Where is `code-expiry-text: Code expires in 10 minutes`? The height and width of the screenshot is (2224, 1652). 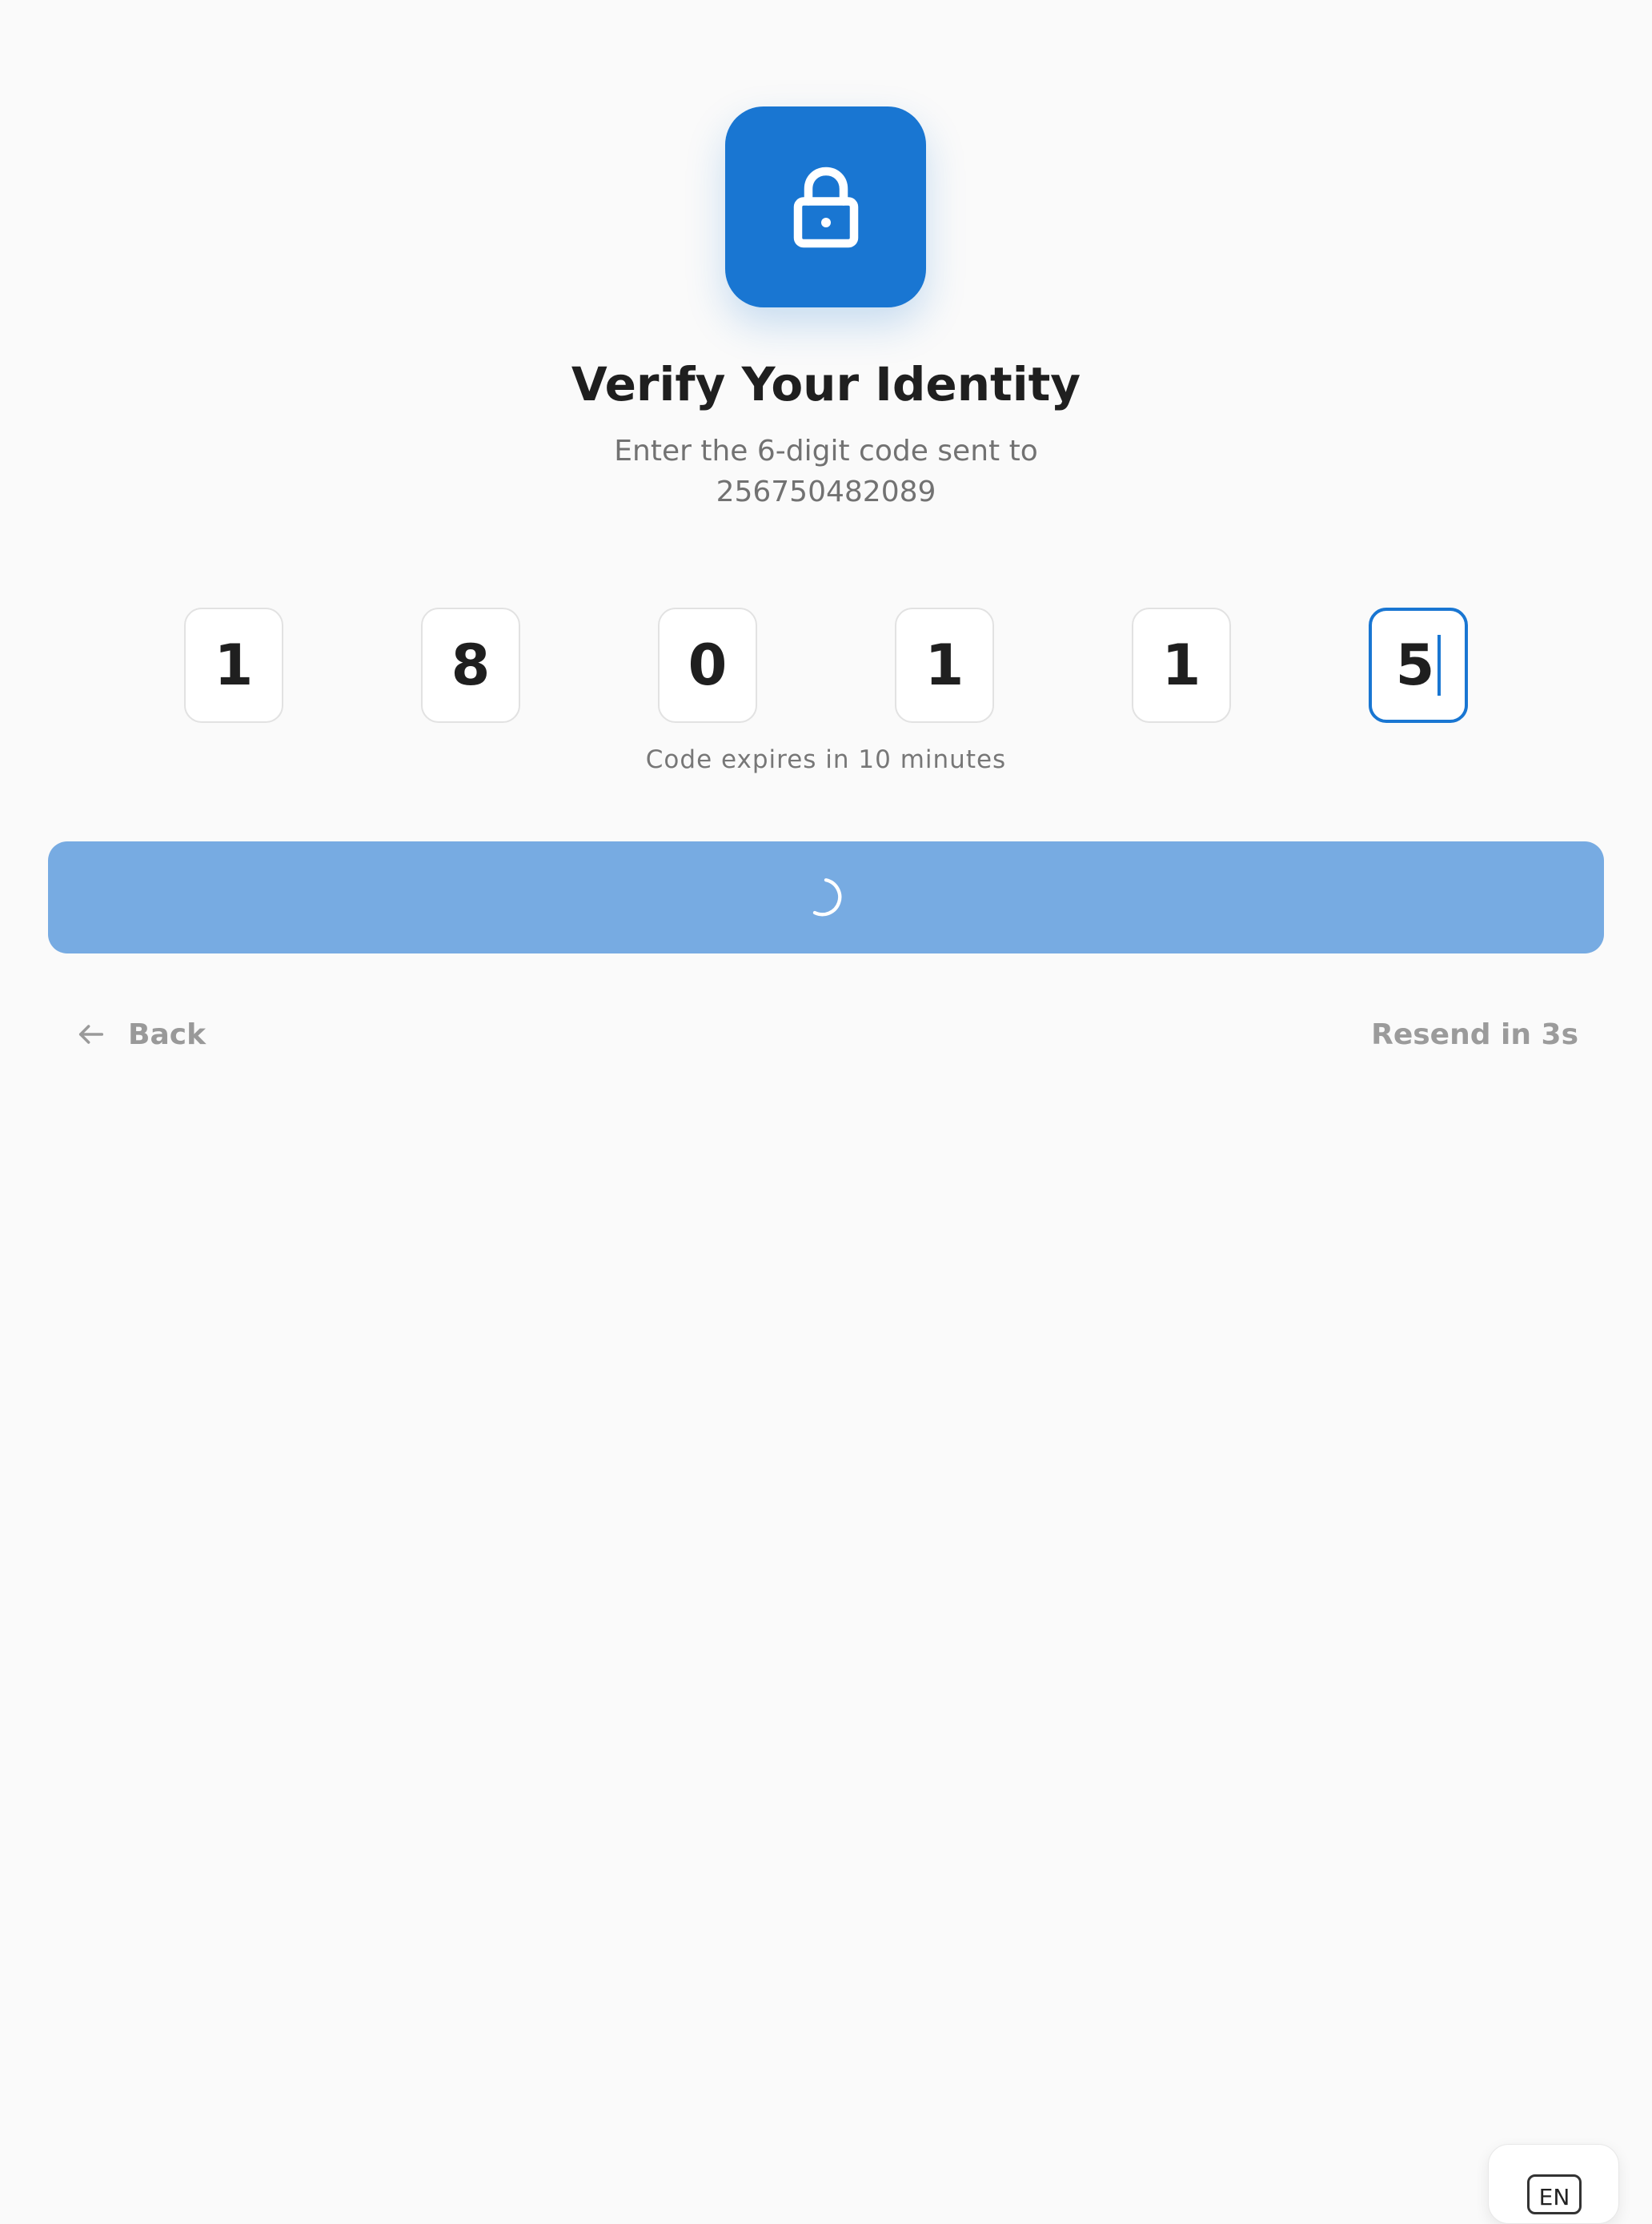 code-expiry-text: Code expires in 10 minutes is located at coordinates (826, 759).